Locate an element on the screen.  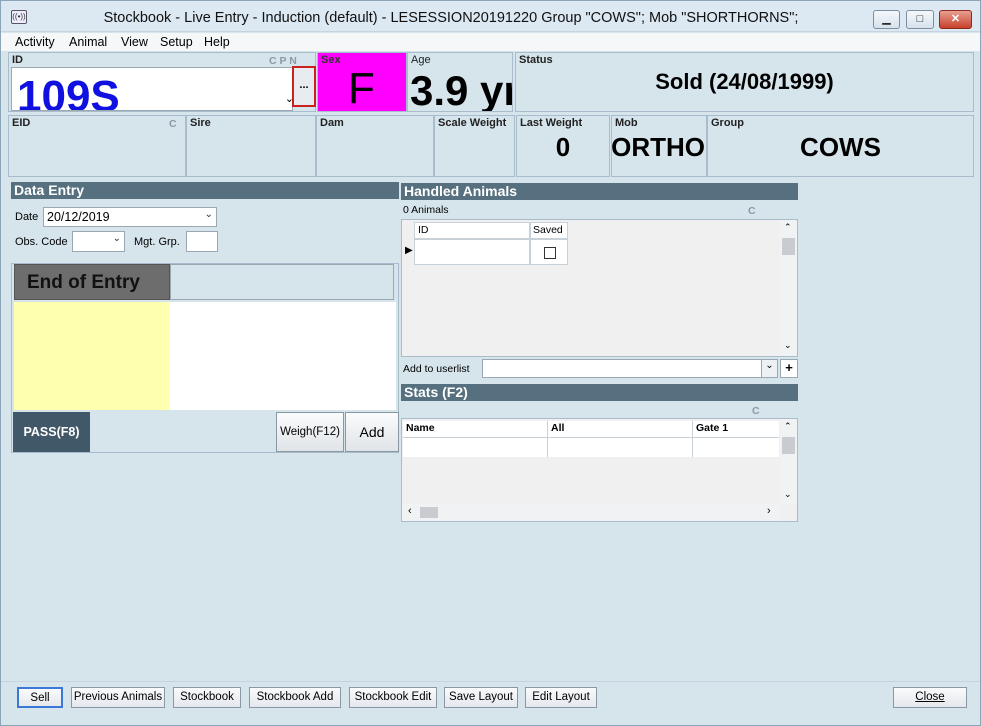
menu-setup: Setup is located at coordinates (176, 42).